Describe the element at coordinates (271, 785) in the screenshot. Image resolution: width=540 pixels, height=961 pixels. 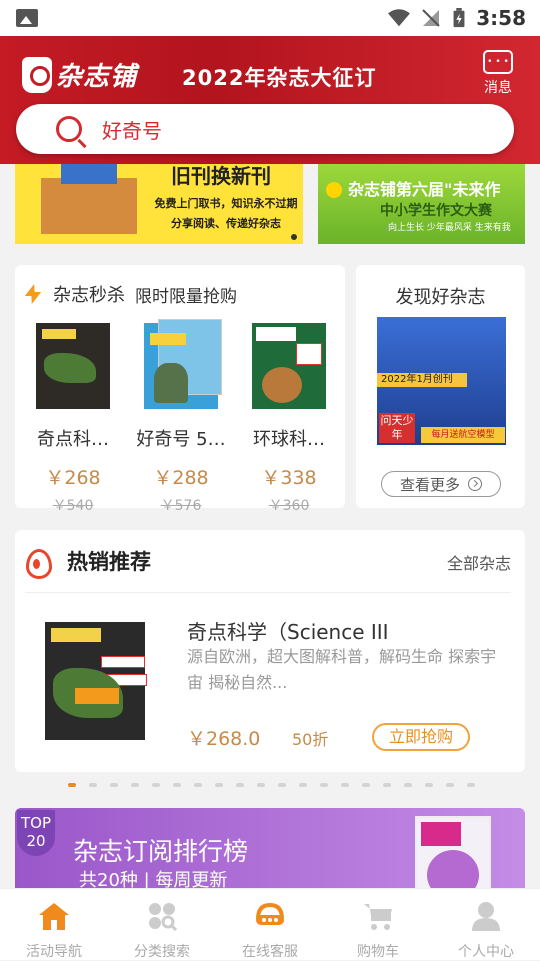
I see `carousel-pager` at that location.